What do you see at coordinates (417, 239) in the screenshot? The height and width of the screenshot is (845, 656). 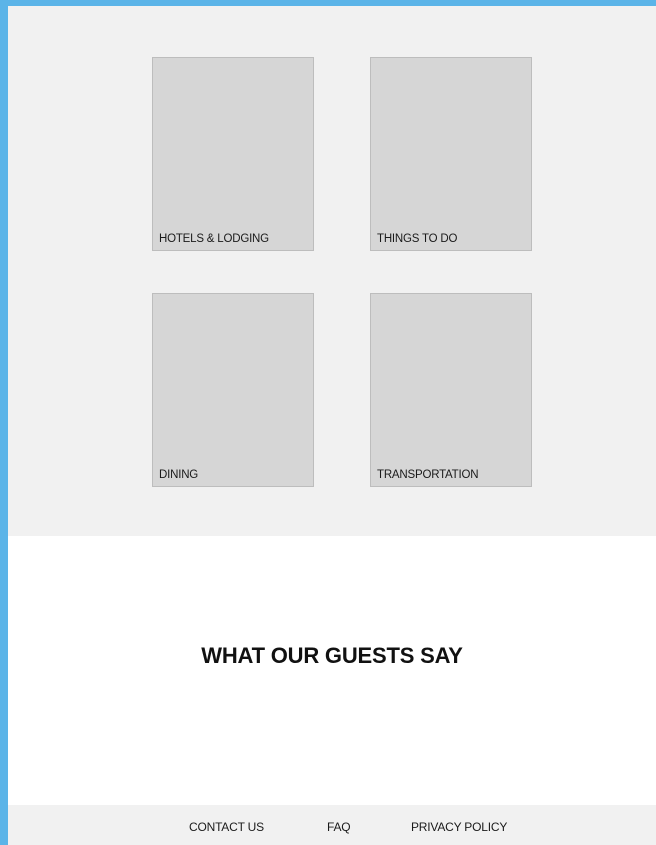 I see `category-tile-label: THINGS TO DO` at bounding box center [417, 239].